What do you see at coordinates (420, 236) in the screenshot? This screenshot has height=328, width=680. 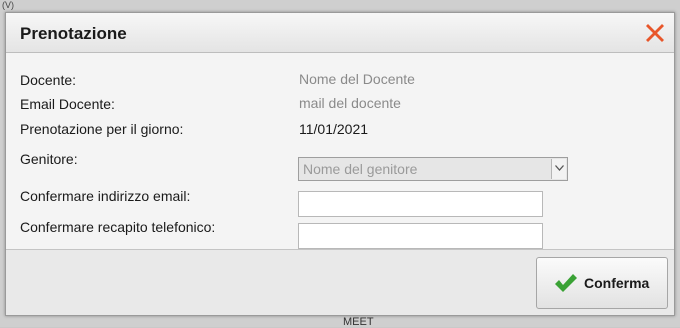 I see `confirm-phone-field` at bounding box center [420, 236].